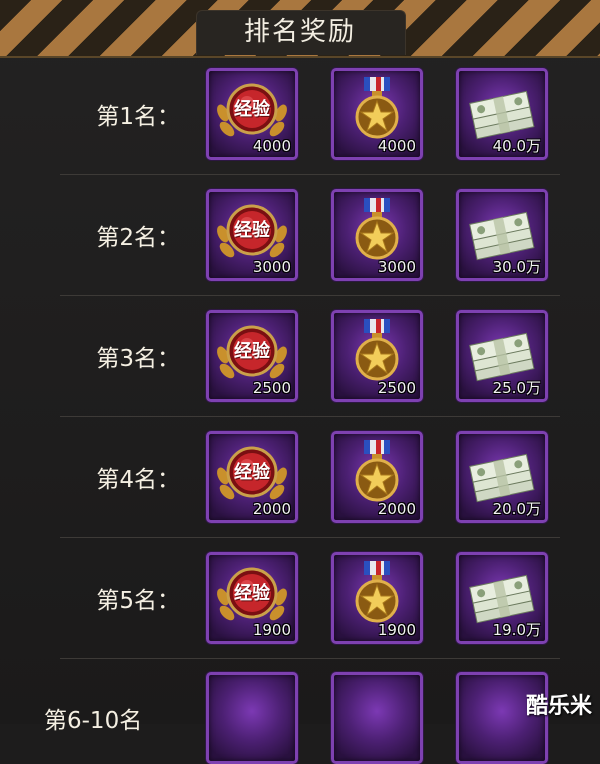 The image size is (600, 764). What do you see at coordinates (138, 117) in the screenshot?
I see `rank-label: 第1名：` at bounding box center [138, 117].